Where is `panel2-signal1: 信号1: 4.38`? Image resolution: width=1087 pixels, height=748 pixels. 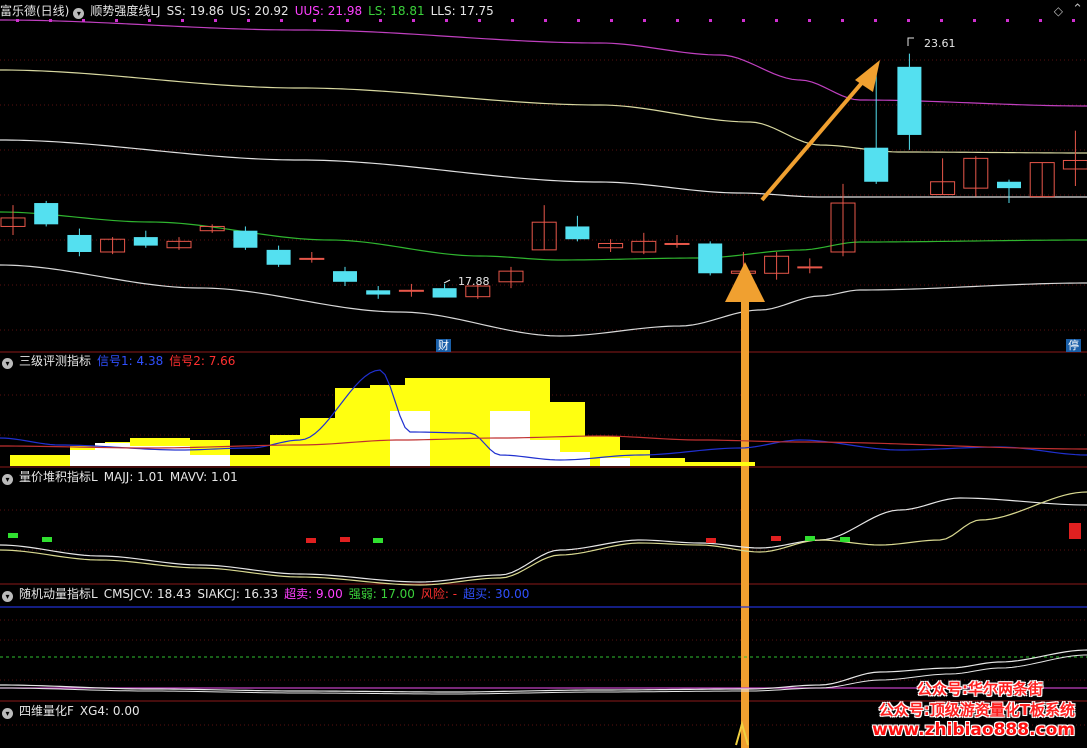 panel2-signal1: 信号1: 4.38 is located at coordinates (130, 361).